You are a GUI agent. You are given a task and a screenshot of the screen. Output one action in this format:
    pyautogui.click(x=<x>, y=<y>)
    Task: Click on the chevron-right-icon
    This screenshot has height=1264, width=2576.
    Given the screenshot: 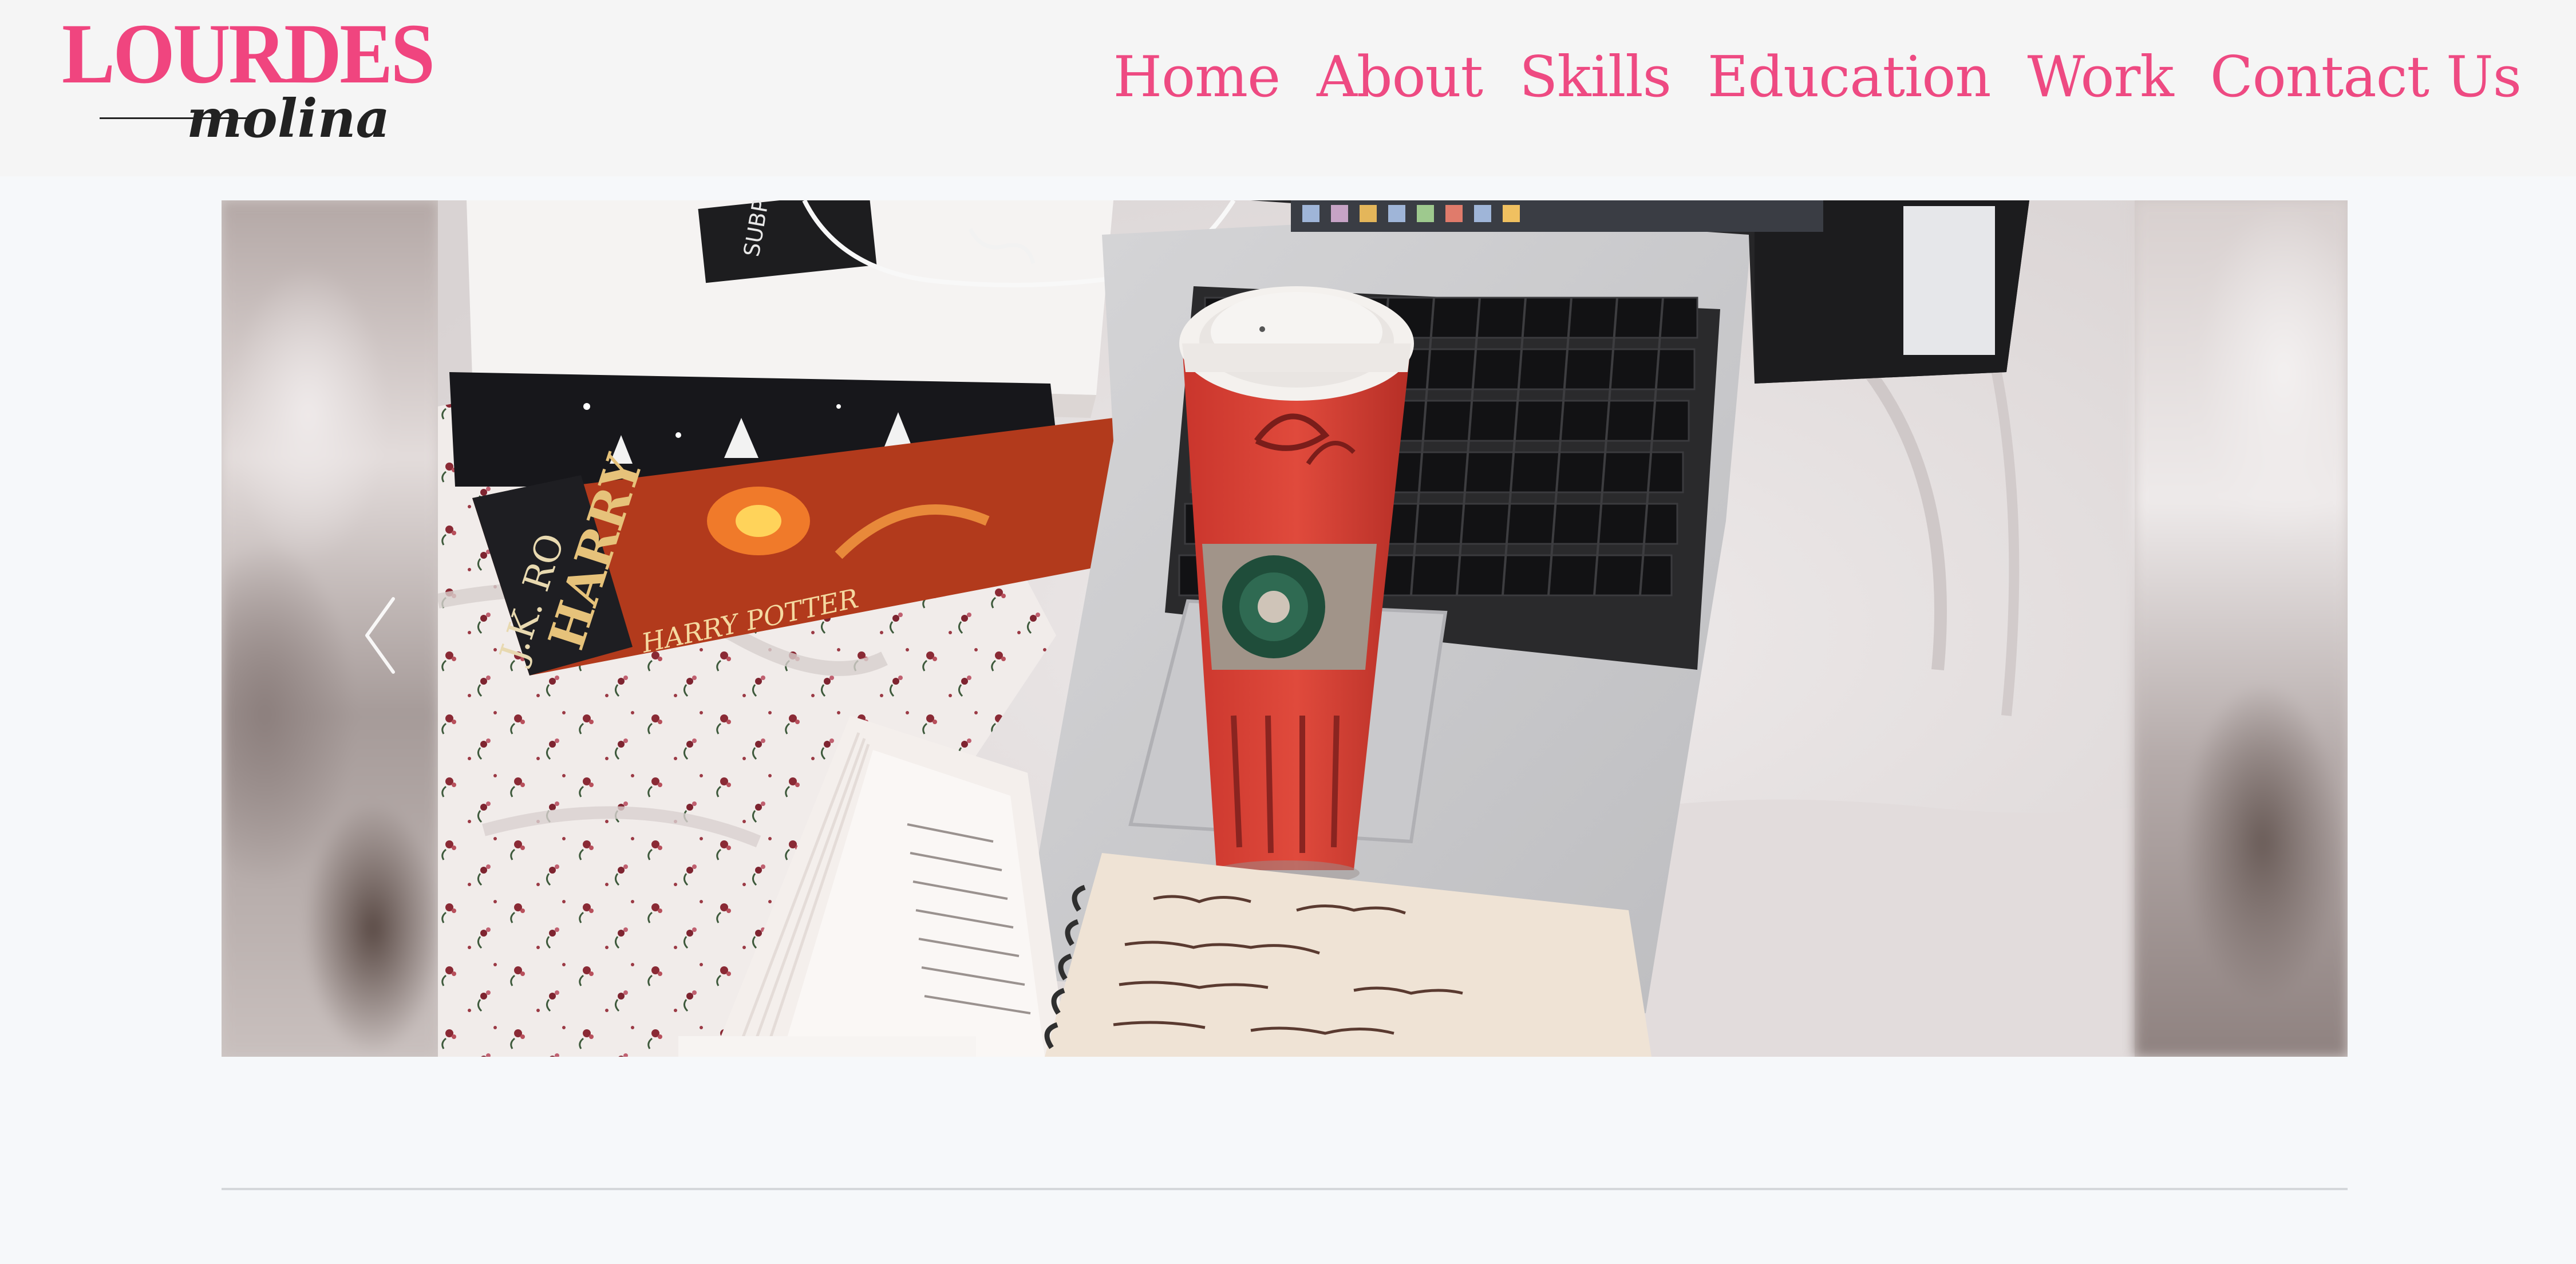 What is the action you would take?
    pyautogui.click(x=2182, y=635)
    